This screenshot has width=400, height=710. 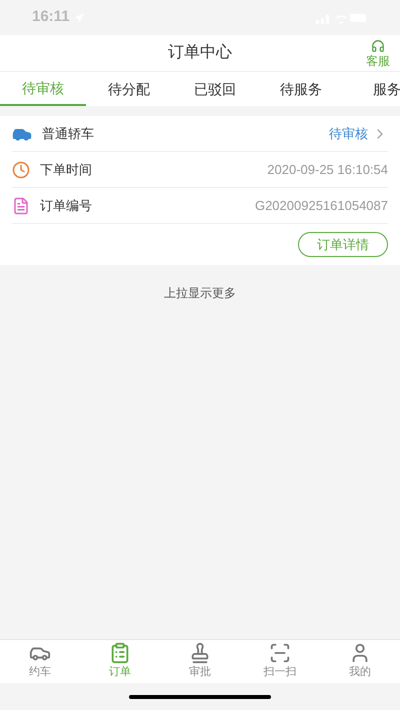 I want to click on page-title: 订单中心, so click(x=200, y=52).